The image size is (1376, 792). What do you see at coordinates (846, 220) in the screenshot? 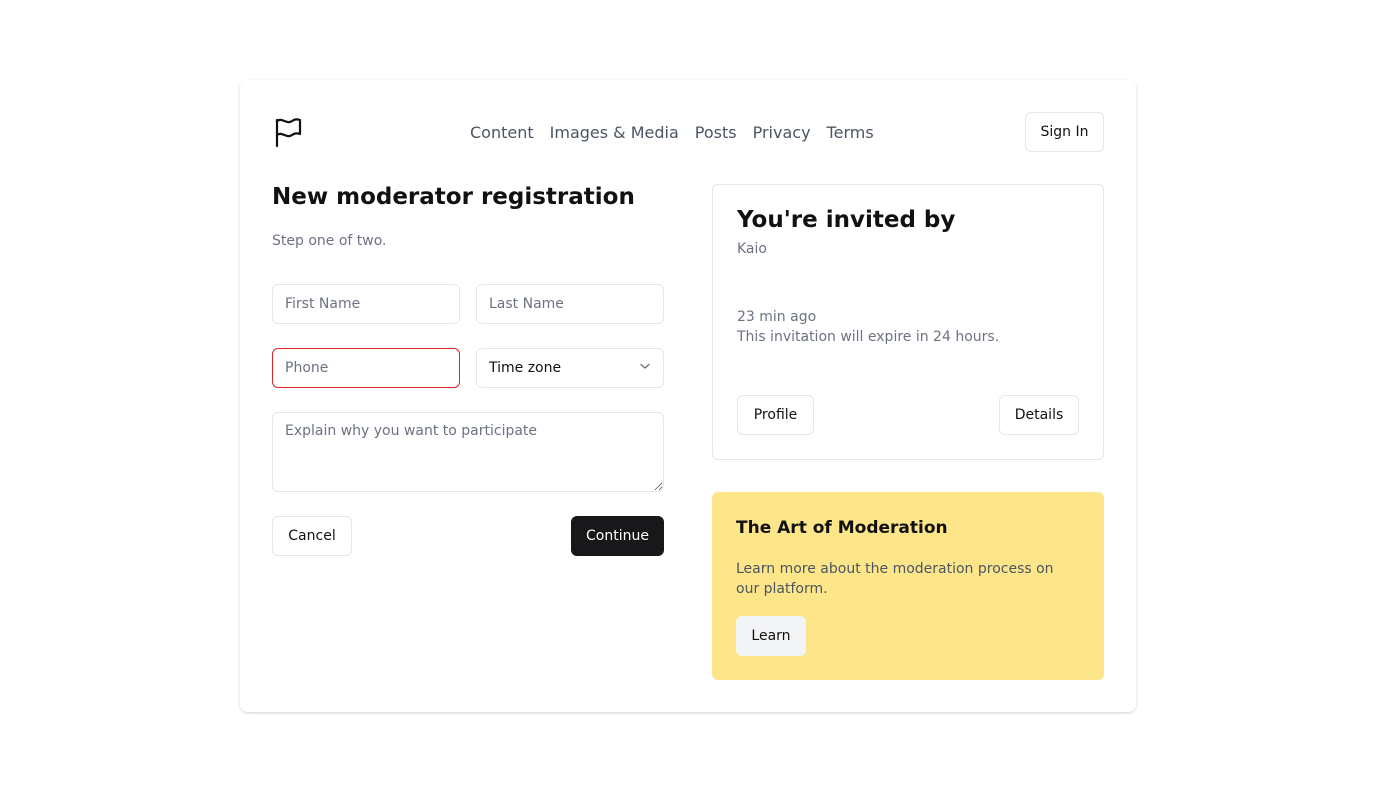
I see `invitation-title: You're invited by` at bounding box center [846, 220].